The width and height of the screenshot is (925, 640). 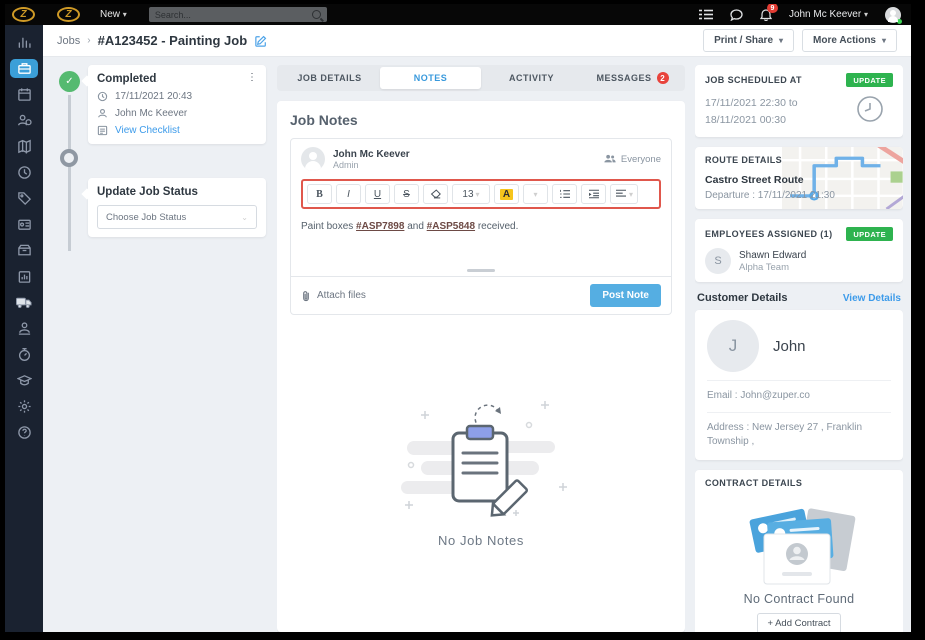 I want to click on update-status-title: Update Job Status, so click(x=147, y=192).